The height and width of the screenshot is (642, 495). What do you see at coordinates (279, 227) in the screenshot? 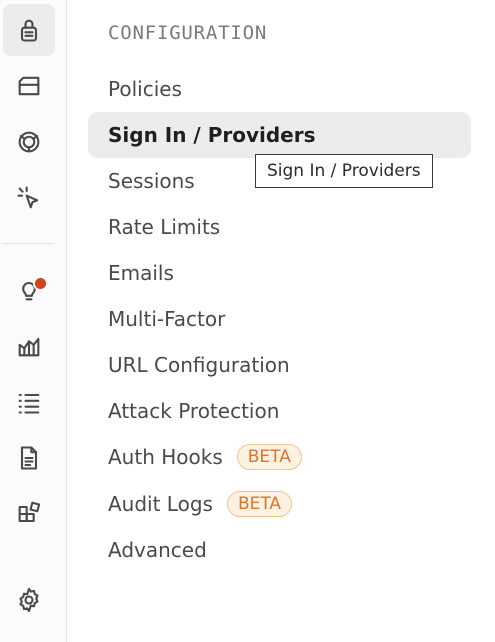
I see `menu-item-rate-limits: Rate Limits` at bounding box center [279, 227].